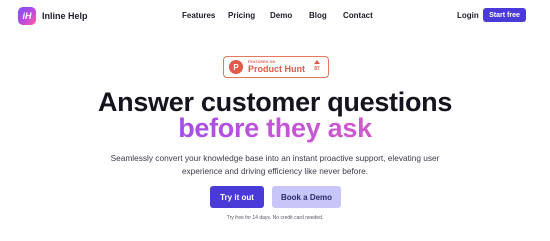  I want to click on start-free-button: Start free, so click(504, 15).